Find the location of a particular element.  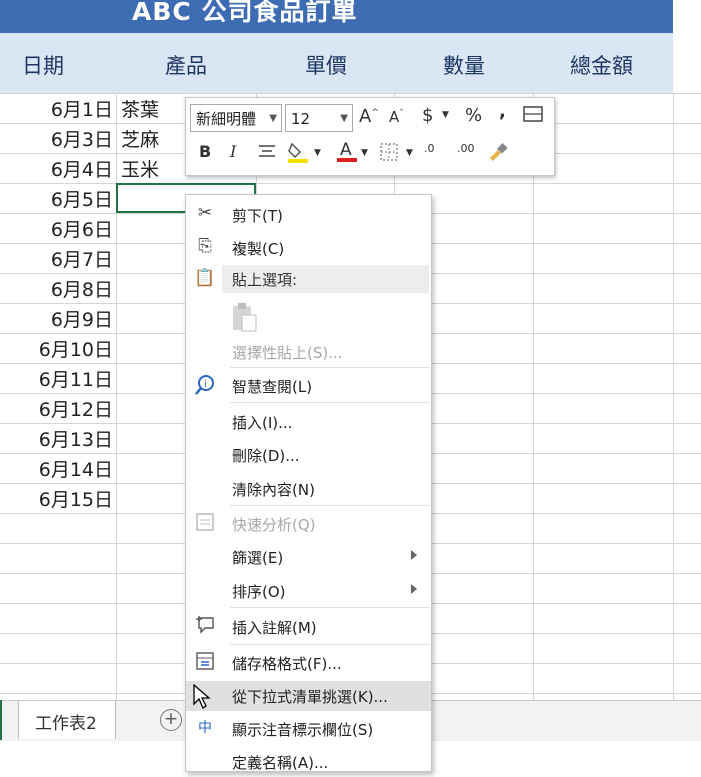

cell-date: 6月8日 is located at coordinates (56, 290).